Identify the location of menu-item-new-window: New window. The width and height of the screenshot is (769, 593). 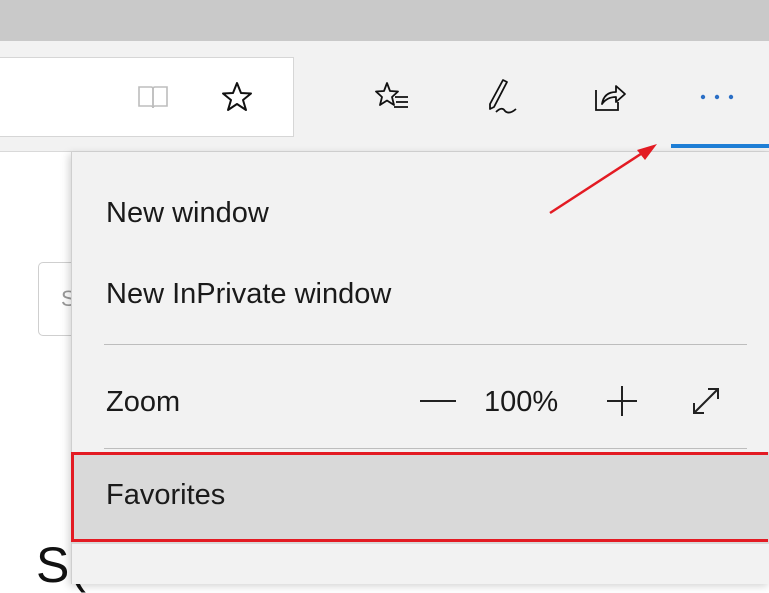
(187, 213).